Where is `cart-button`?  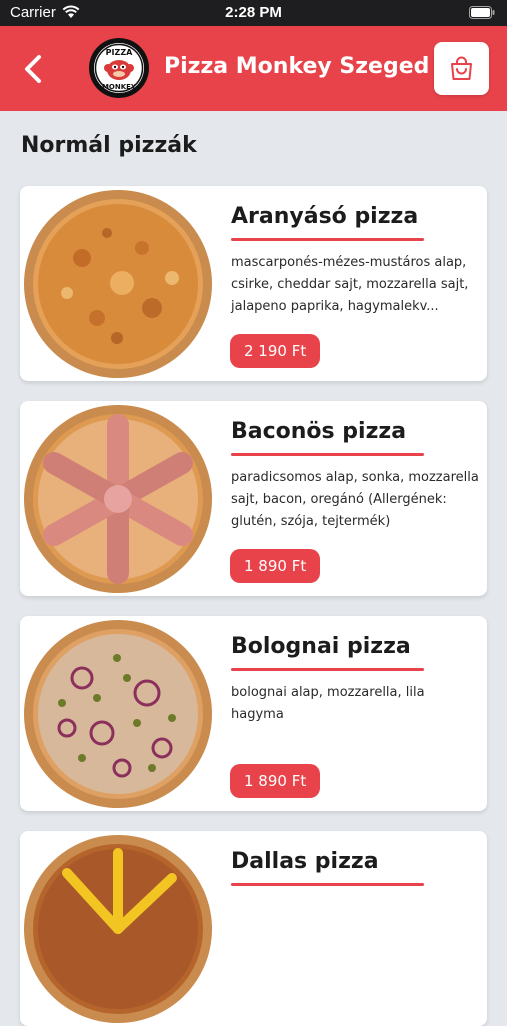 cart-button is located at coordinates (461, 68).